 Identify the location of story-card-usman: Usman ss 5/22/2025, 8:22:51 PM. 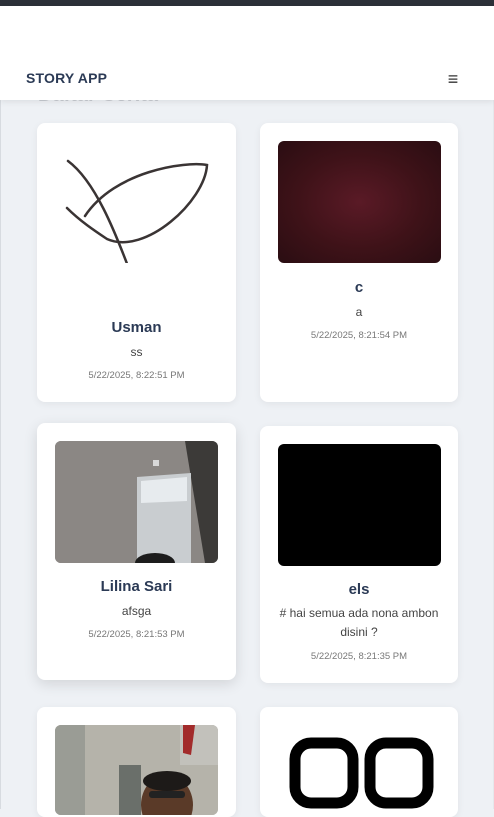
(136, 262).